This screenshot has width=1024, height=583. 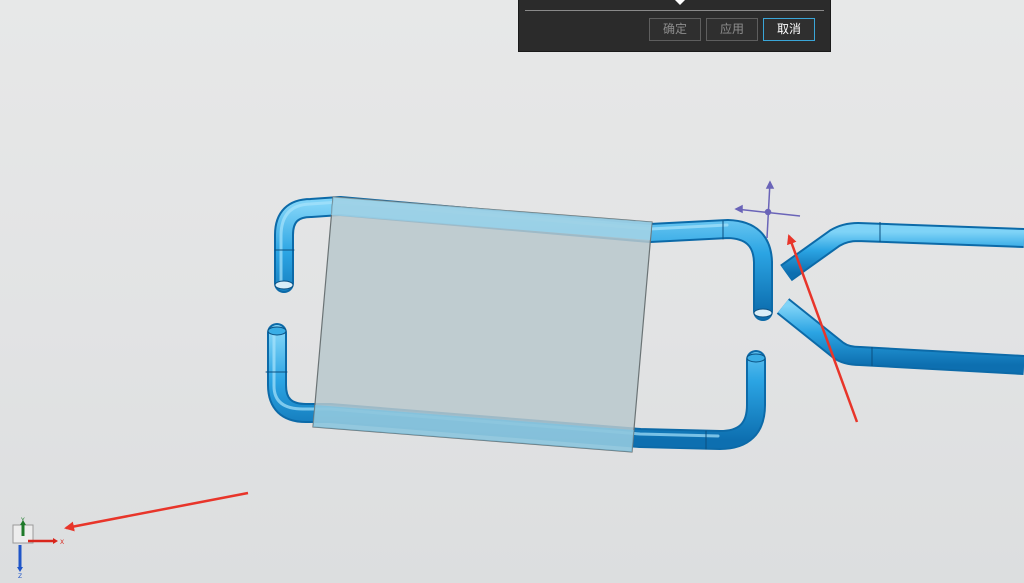 What do you see at coordinates (156, 511) in the screenshot?
I see `annotation-arrow` at bounding box center [156, 511].